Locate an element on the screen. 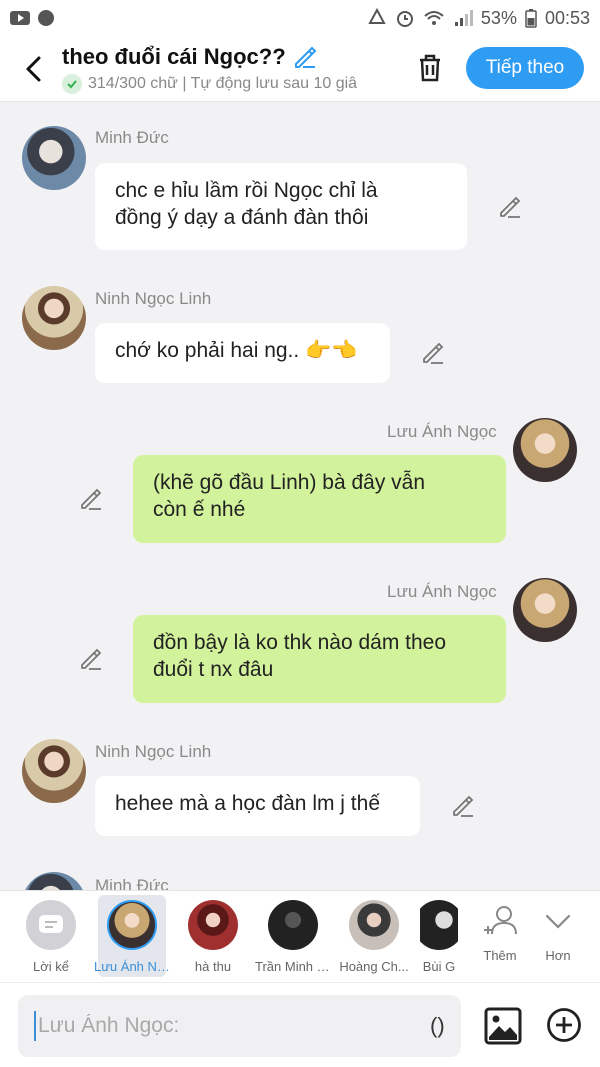 The height and width of the screenshot is (1067, 600). add-character-button: Thêm is located at coordinates (500, 936).